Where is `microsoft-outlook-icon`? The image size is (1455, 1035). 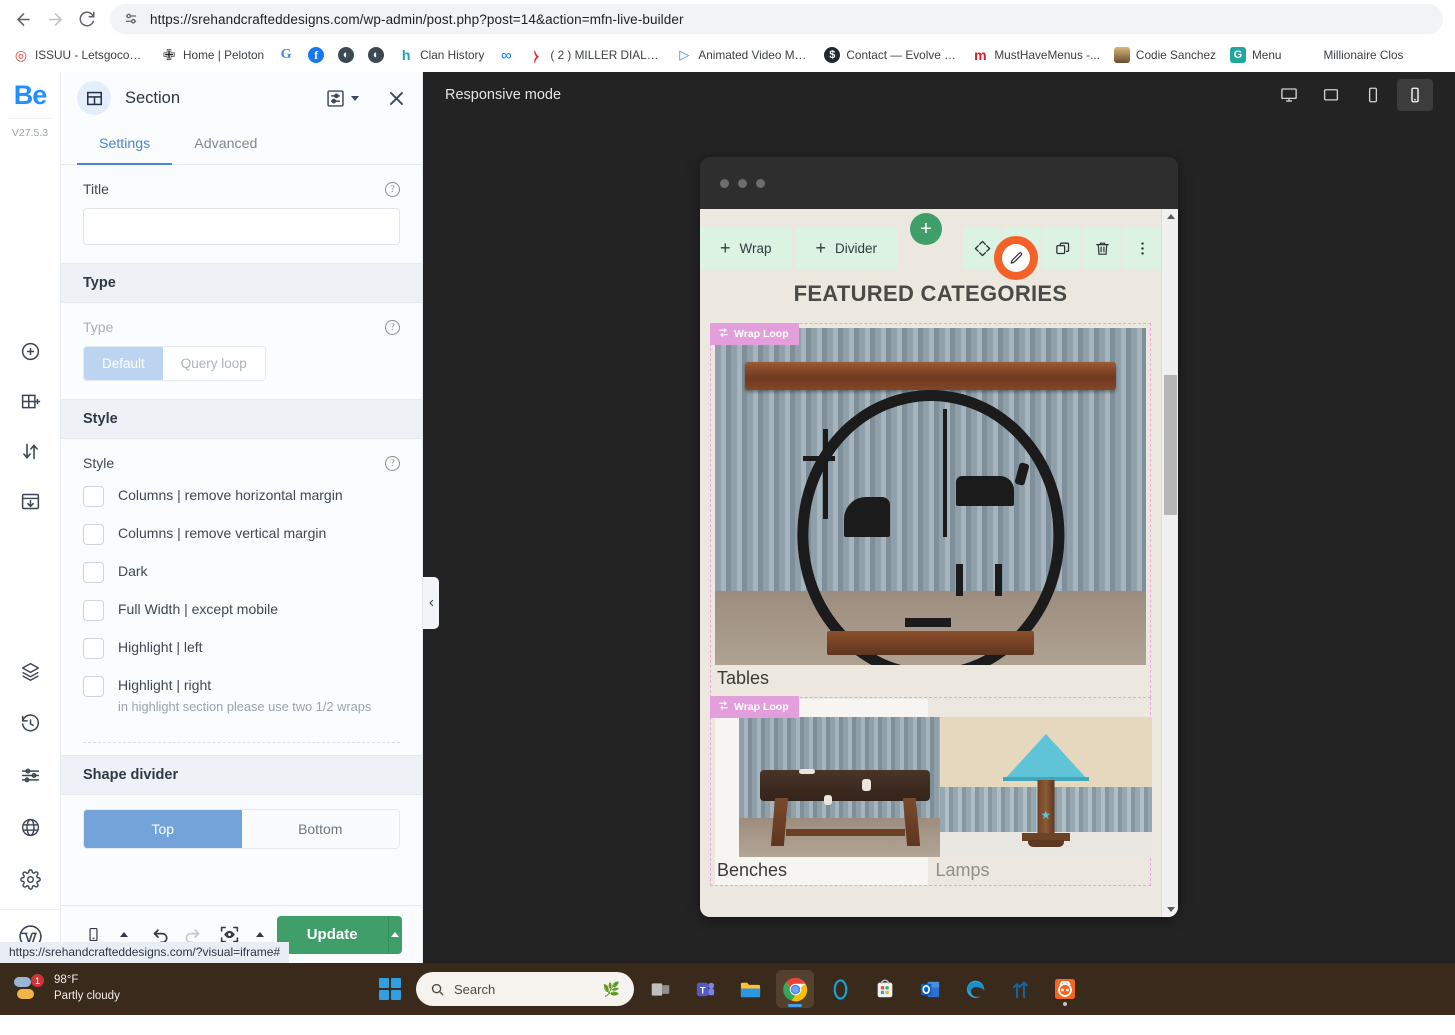 microsoft-outlook-icon is located at coordinates (930, 989).